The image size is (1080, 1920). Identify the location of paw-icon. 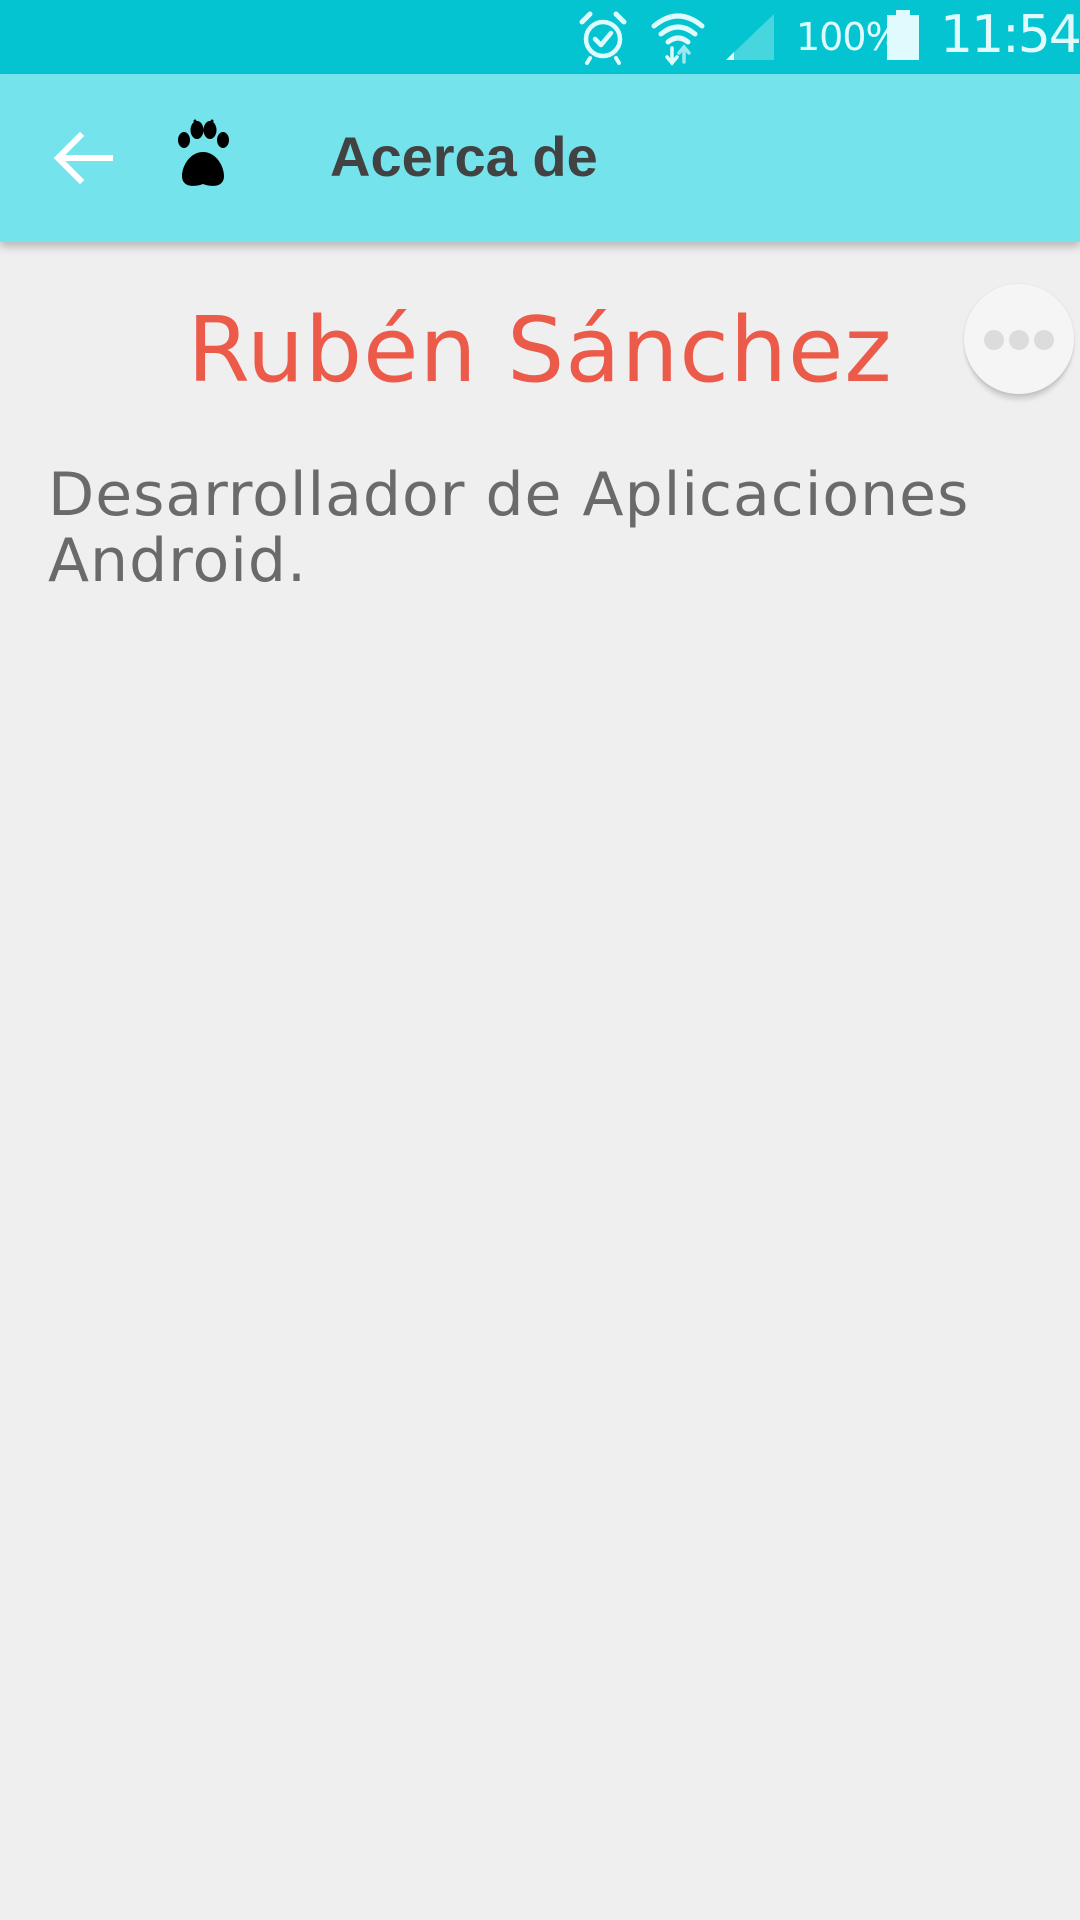
(203, 152).